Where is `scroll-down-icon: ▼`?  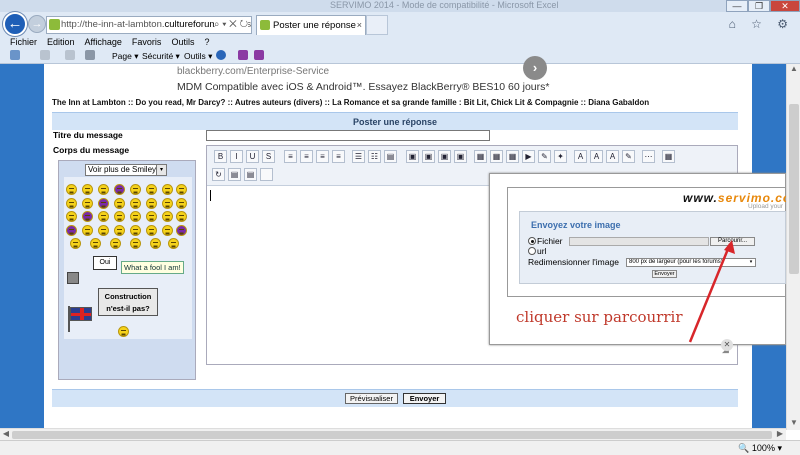 scroll-down-icon: ▼ is located at coordinates (793, 424).